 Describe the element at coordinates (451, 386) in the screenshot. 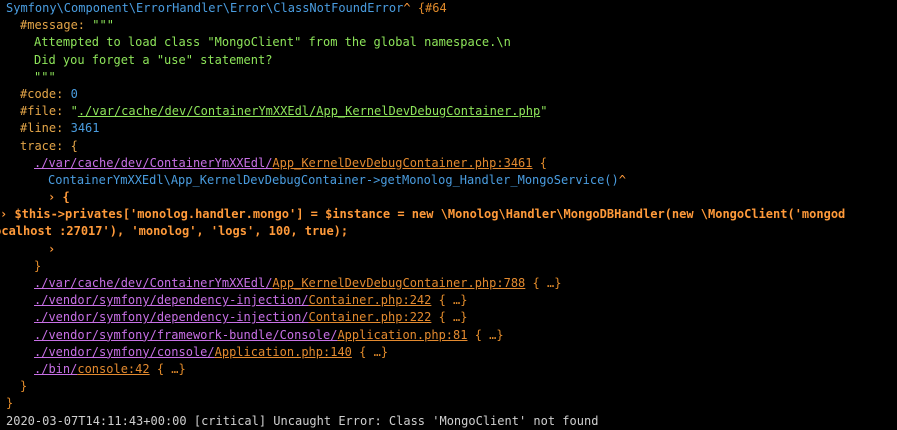

I see `trace-close-line: }` at that location.